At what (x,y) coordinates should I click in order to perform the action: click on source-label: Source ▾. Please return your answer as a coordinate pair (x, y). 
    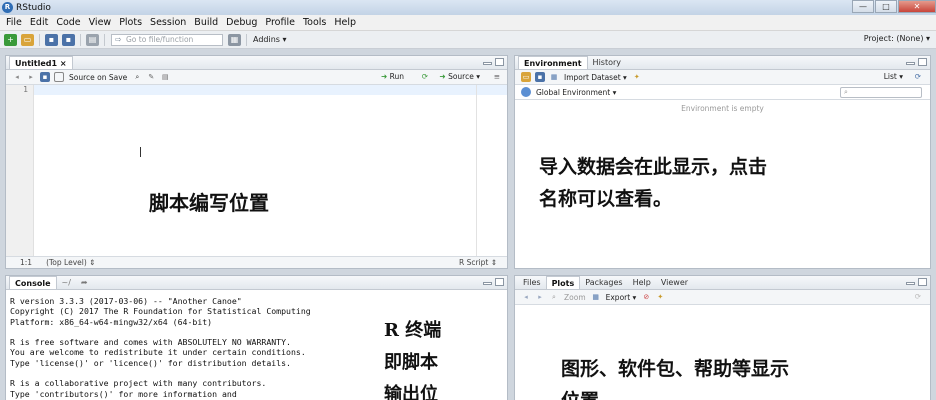
    Looking at the image, I should click on (464, 76).